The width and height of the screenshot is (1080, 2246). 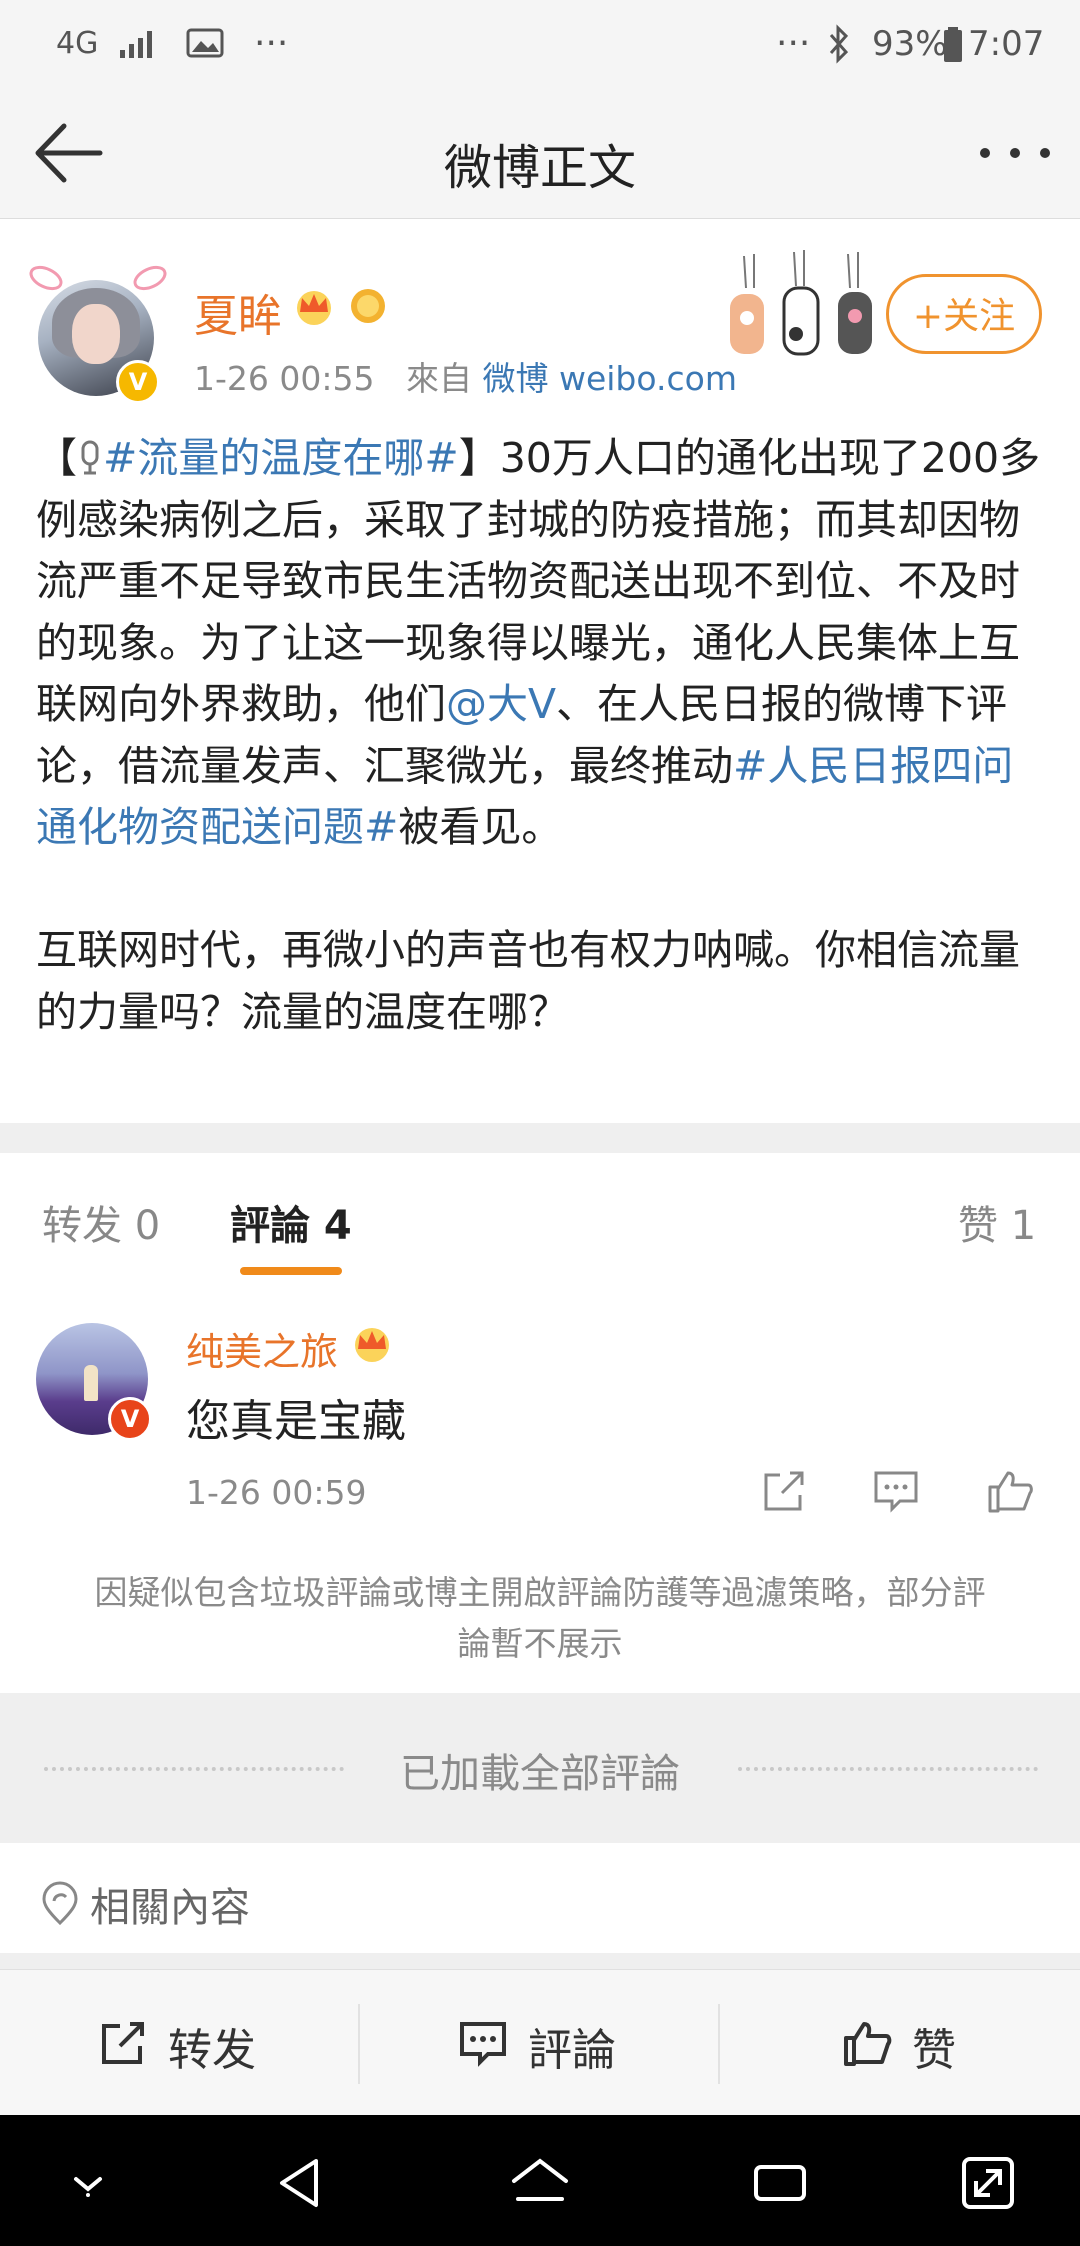 I want to click on interaction-tabs: 转发 0 評論 4 赞 1, so click(x=540, y=1219).